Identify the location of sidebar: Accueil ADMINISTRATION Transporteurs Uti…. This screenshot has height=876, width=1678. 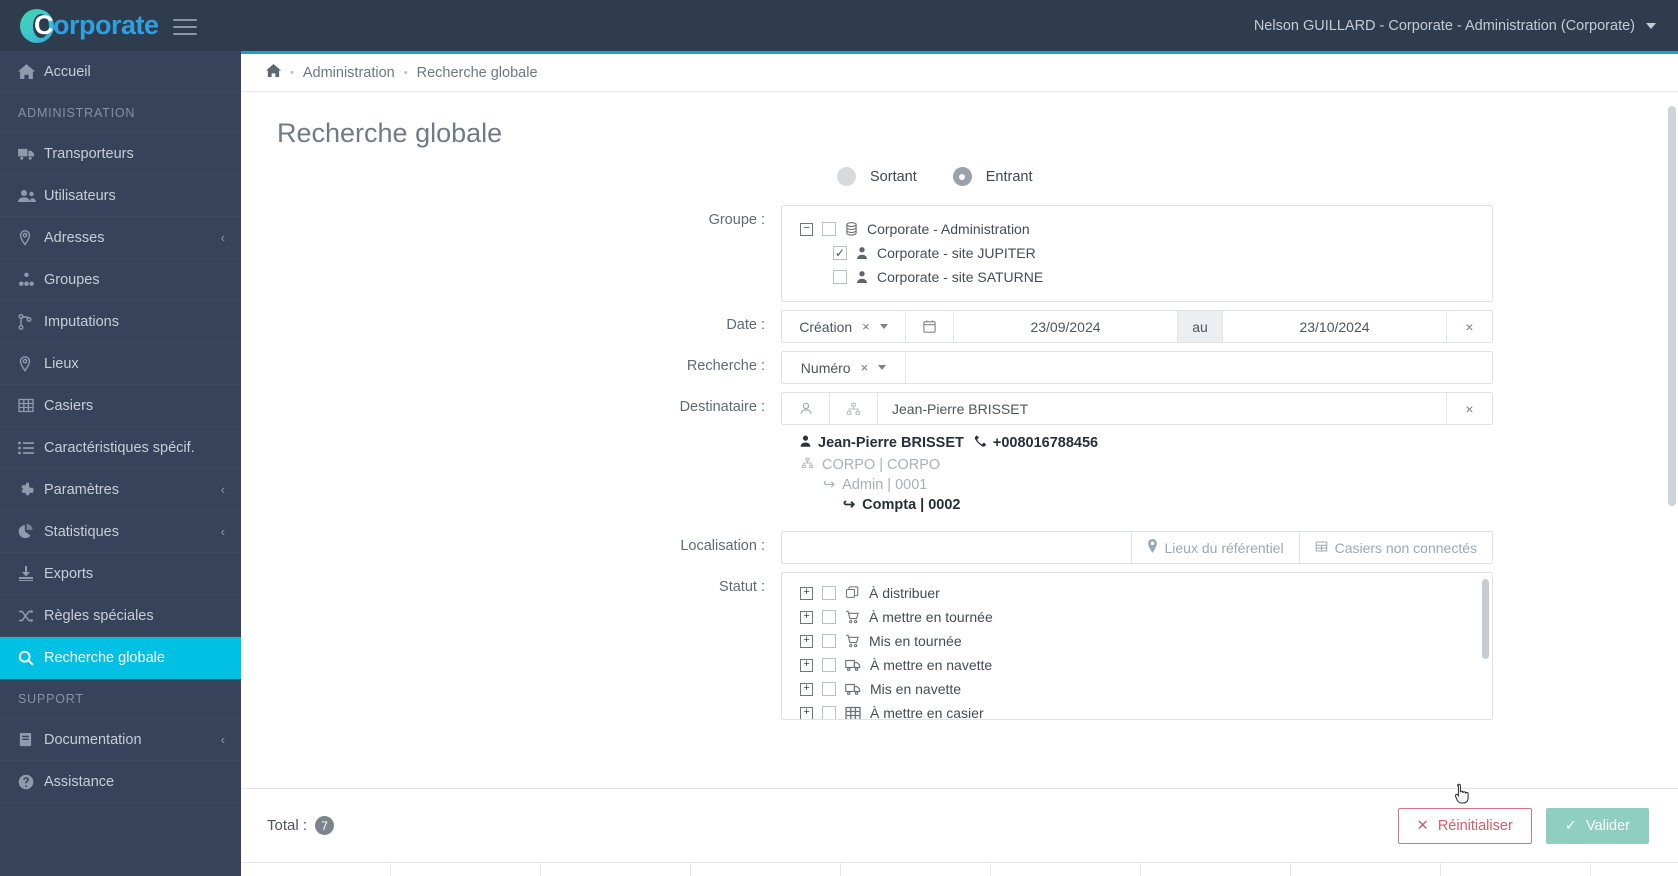
(120, 463).